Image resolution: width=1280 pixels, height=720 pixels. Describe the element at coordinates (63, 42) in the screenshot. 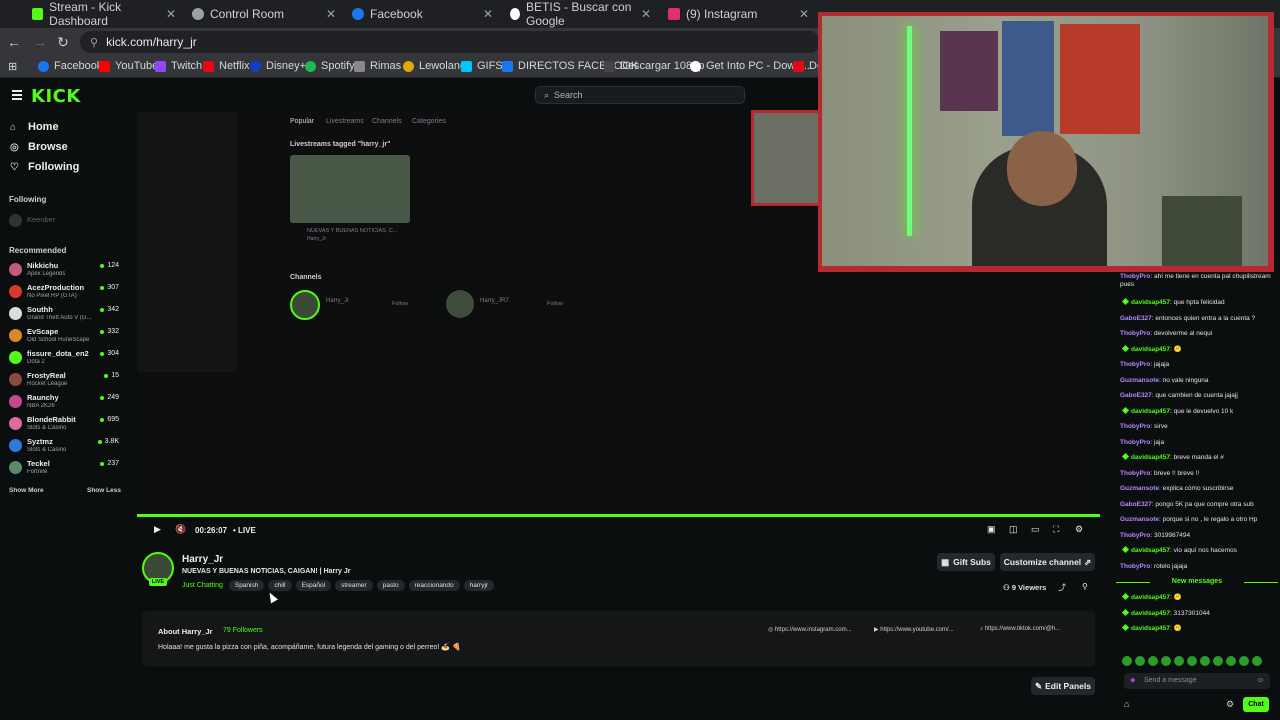

I see `reload-icon: ↻` at that location.